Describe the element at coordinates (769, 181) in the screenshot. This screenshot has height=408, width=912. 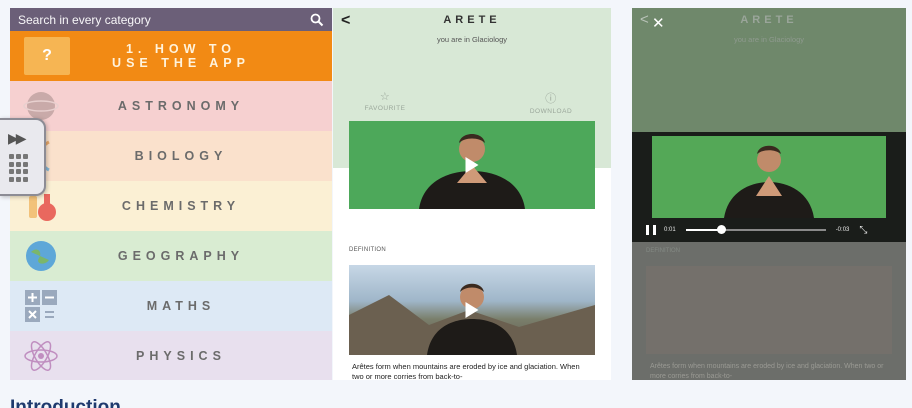
I see `signer-figure` at that location.